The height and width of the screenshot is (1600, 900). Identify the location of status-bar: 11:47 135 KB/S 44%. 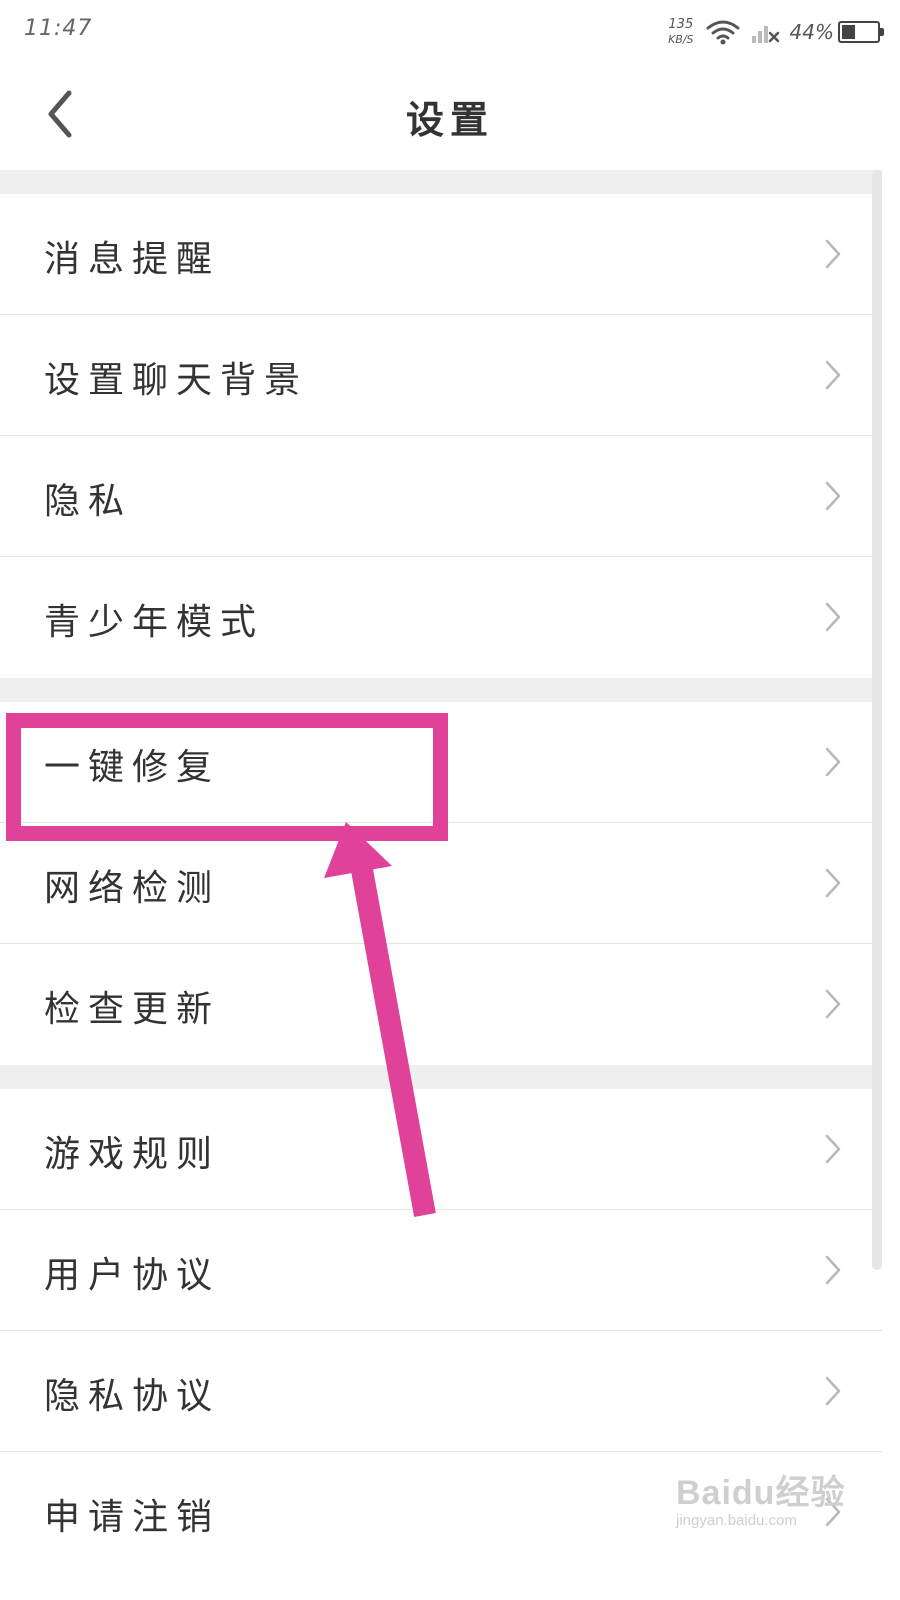
(450, 32).